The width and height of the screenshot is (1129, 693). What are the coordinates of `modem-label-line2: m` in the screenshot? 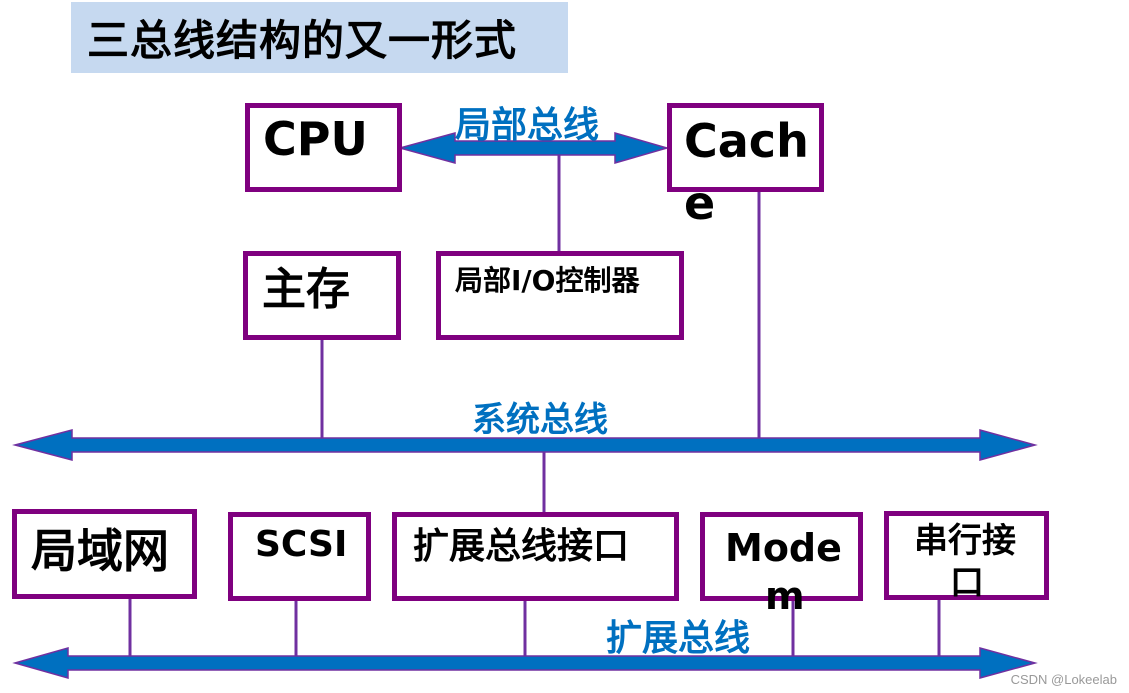 It's located at (785, 596).